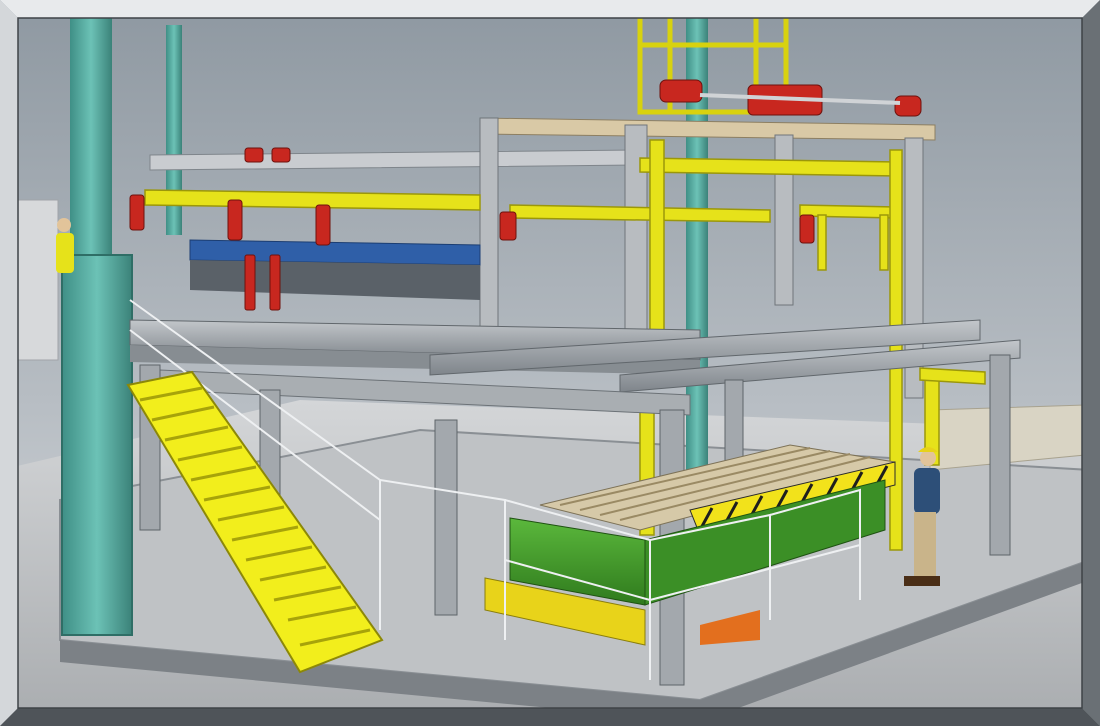  Describe the element at coordinates (91, 130) in the screenshot. I see `teal-column-left` at that location.